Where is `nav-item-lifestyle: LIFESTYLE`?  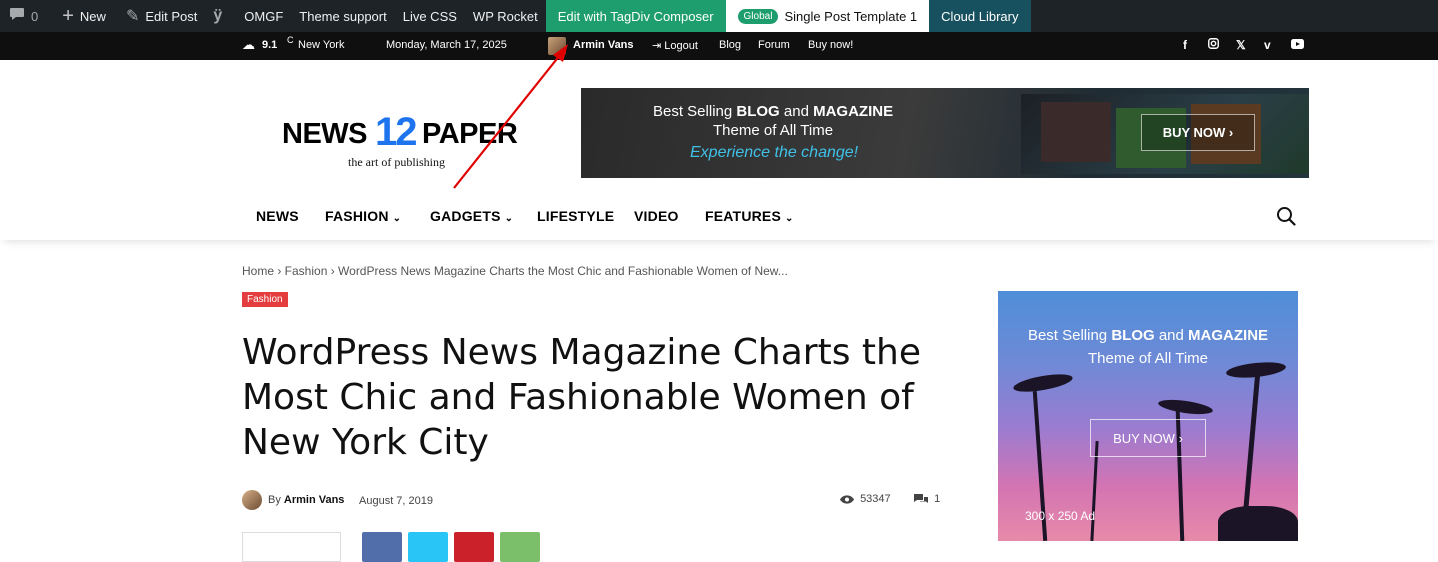
nav-item-lifestyle: LIFESTYLE is located at coordinates (575, 216).